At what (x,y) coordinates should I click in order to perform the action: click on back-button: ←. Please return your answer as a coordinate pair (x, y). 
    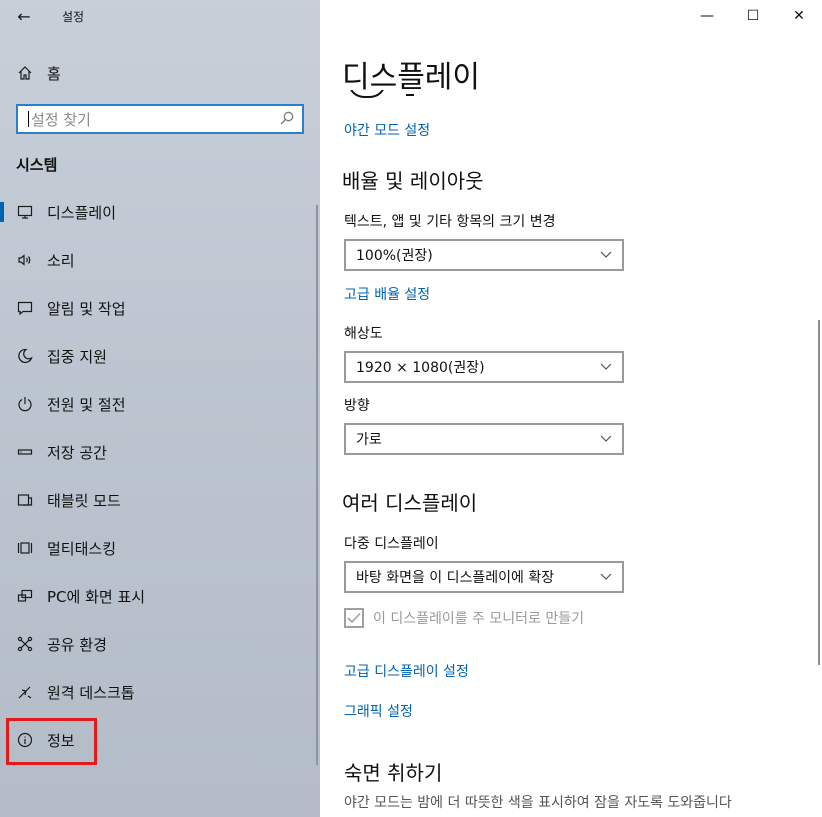
    Looking at the image, I should click on (24, 16).